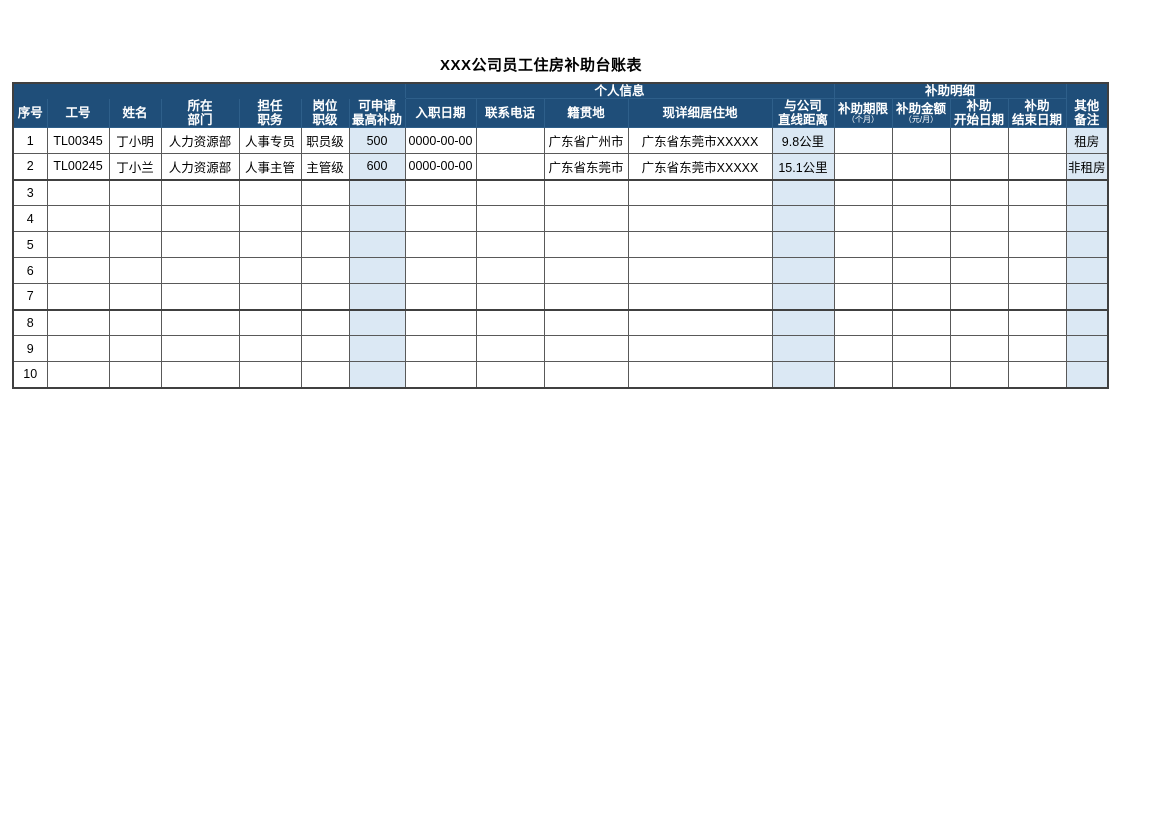 The height and width of the screenshot is (827, 1170). I want to click on cell-distance: 15.1公里, so click(803, 166).